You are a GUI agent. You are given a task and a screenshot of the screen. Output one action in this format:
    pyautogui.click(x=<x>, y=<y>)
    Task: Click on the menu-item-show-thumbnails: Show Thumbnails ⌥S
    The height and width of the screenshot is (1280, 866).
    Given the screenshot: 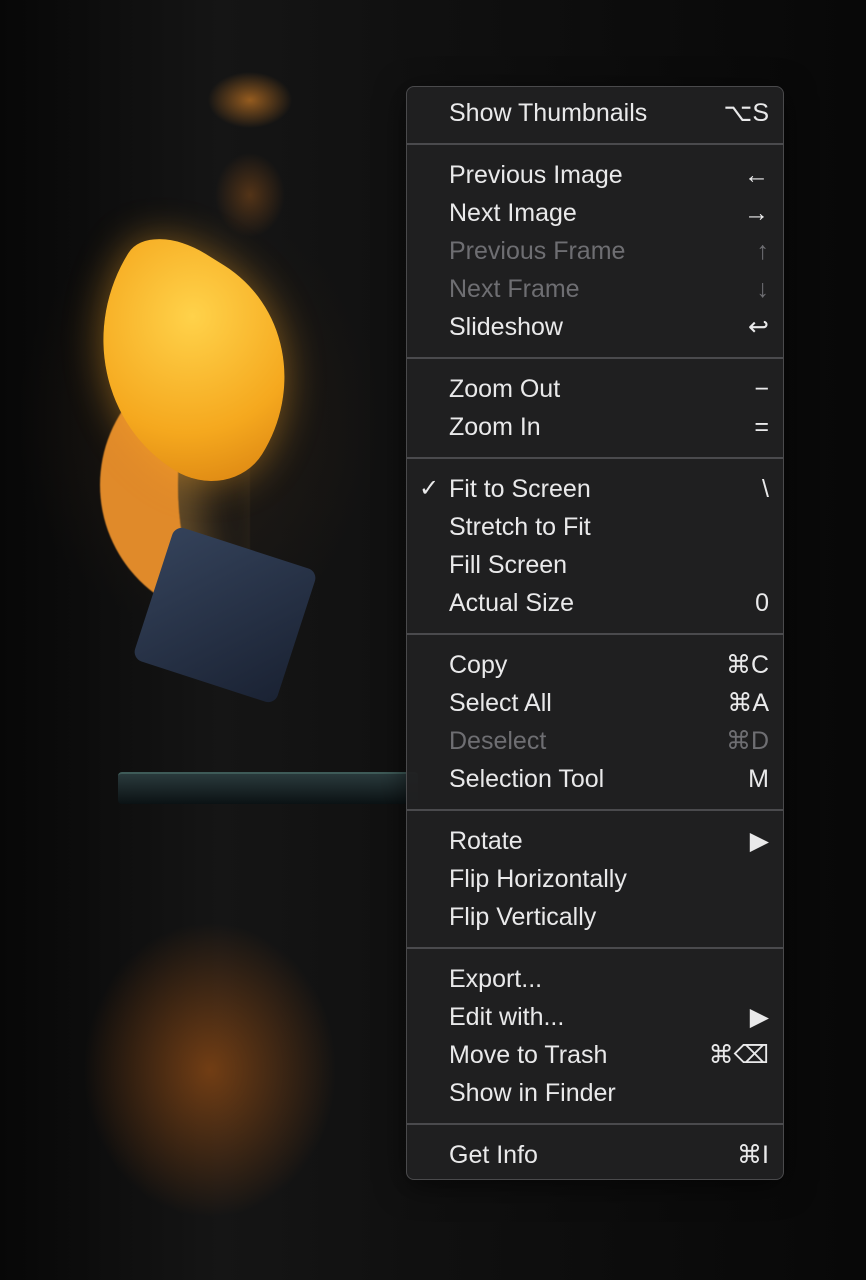 What is the action you would take?
    pyautogui.click(x=595, y=113)
    